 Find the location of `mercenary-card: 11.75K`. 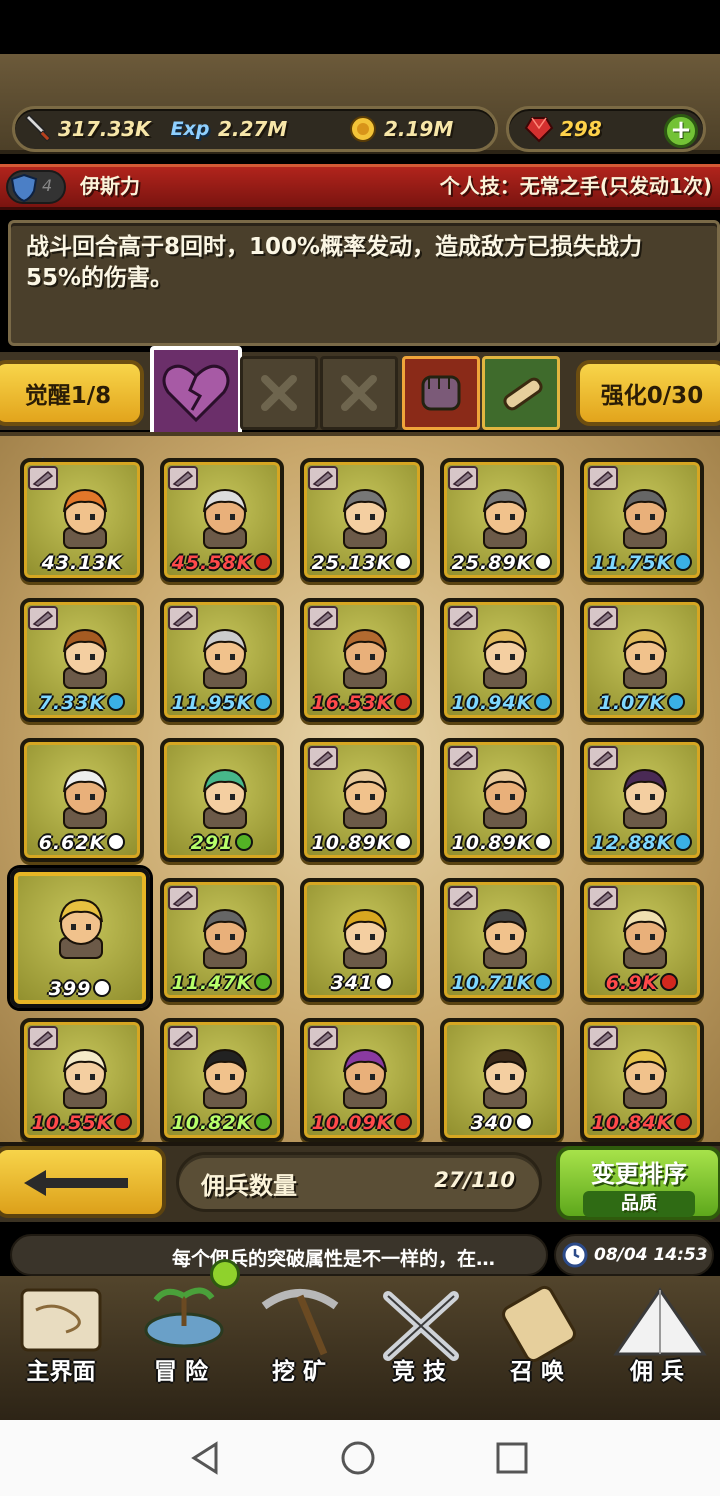

mercenary-card: 11.75K is located at coordinates (642, 520).